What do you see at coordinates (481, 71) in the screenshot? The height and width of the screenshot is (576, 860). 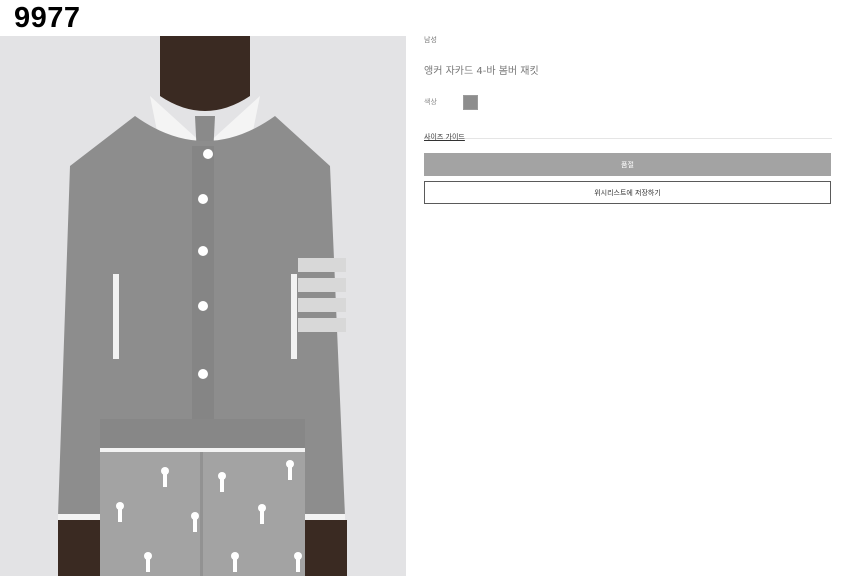 I see `product-title: 앵커 자카드 4-바 봄버 재킷` at bounding box center [481, 71].